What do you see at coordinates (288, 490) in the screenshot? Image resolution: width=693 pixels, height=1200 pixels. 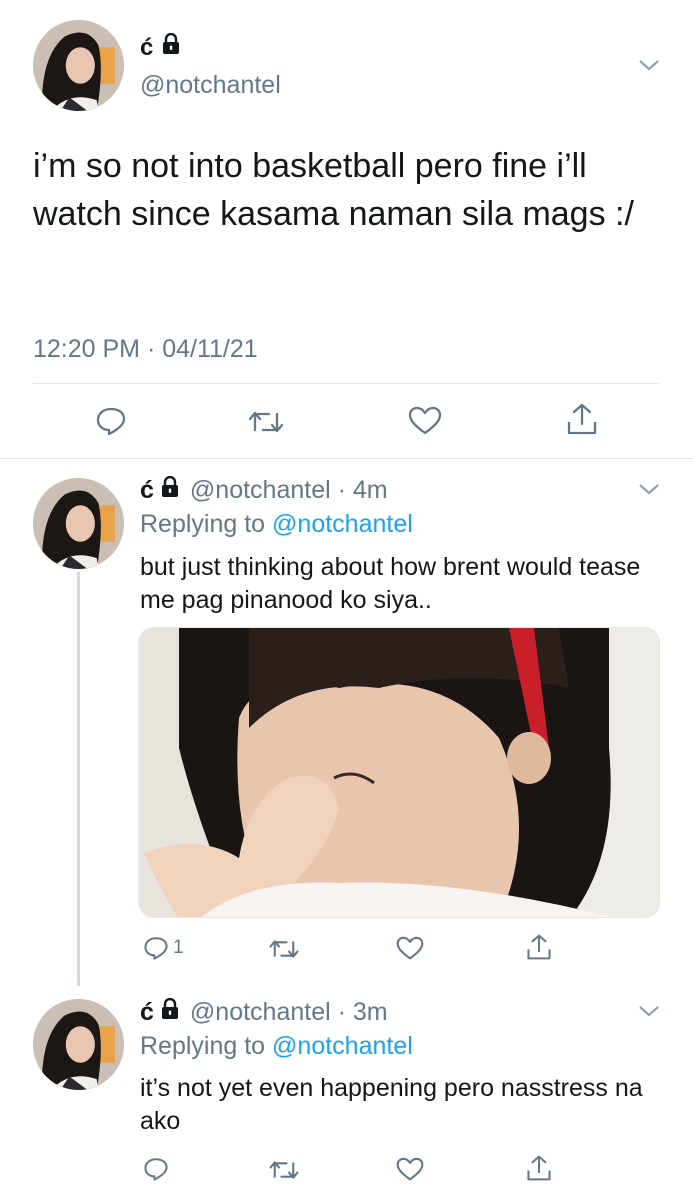 I see `handle-time: @notchantel · 4m` at bounding box center [288, 490].